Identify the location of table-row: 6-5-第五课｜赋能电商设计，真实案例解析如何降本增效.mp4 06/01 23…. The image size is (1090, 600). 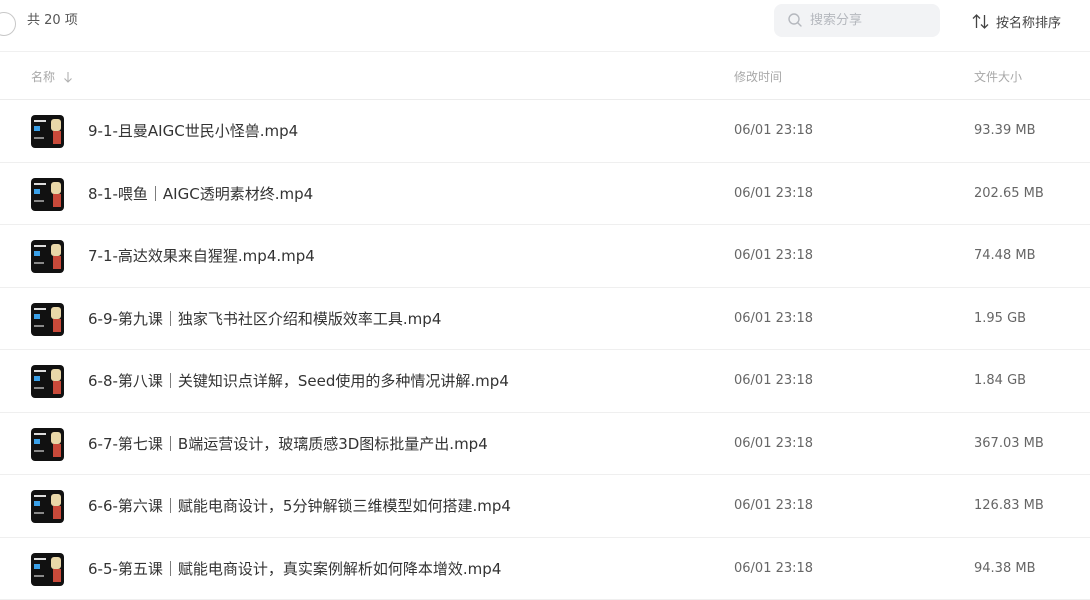
(545, 569).